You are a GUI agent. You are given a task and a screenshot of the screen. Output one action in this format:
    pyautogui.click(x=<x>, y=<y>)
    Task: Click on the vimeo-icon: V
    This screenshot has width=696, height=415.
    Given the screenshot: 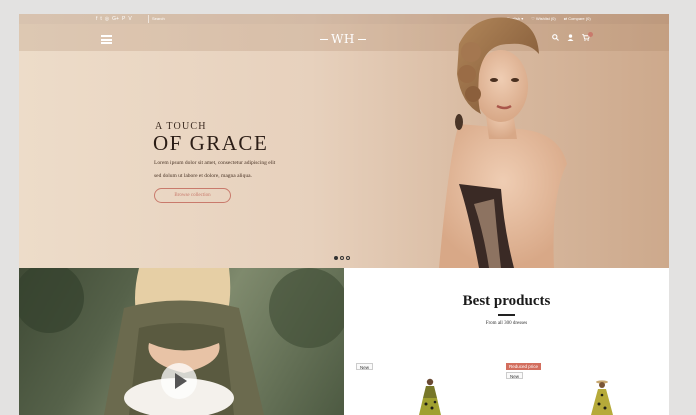 What is the action you would take?
    pyautogui.click(x=129, y=19)
    